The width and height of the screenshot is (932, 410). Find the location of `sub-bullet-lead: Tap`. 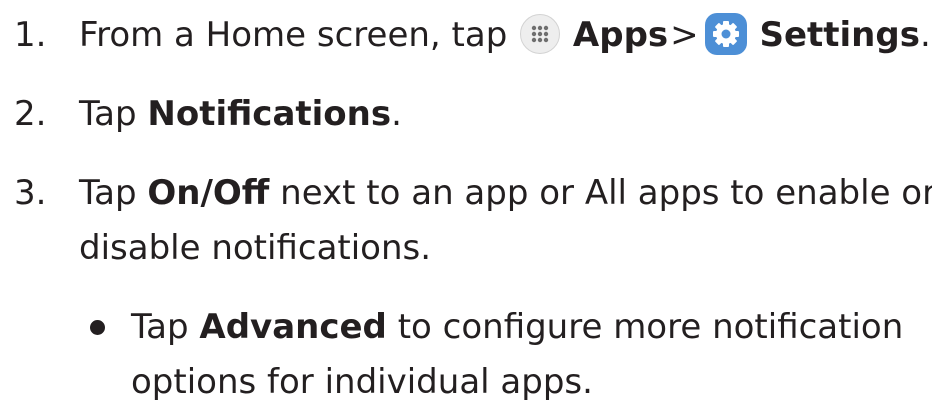

sub-bullet-lead: Tap is located at coordinates (160, 327).